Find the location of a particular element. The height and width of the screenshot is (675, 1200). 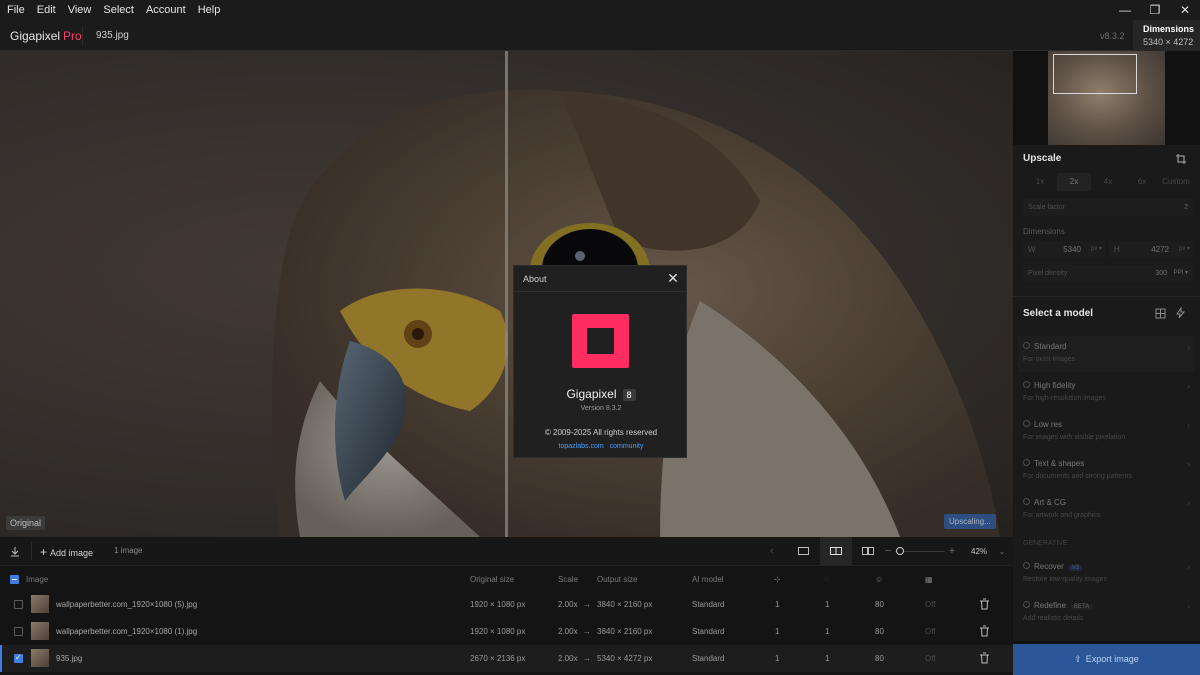

export-image-button: ⇪ Export image is located at coordinates (1106, 659).